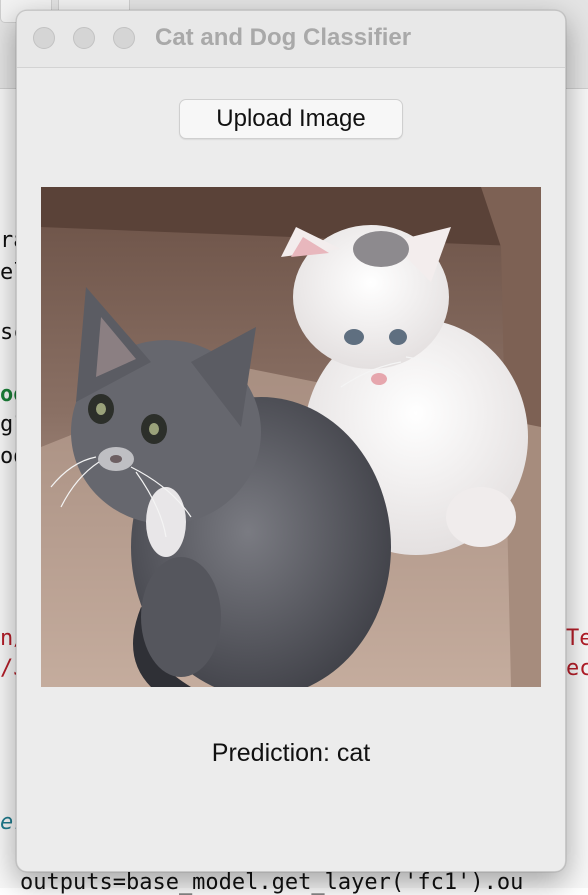 Image resolution: width=588 pixels, height=895 pixels. Describe the element at coordinates (272, 882) in the screenshot. I see `code-line: outputs=base_model.get_layer('fc1').ou` at that location.